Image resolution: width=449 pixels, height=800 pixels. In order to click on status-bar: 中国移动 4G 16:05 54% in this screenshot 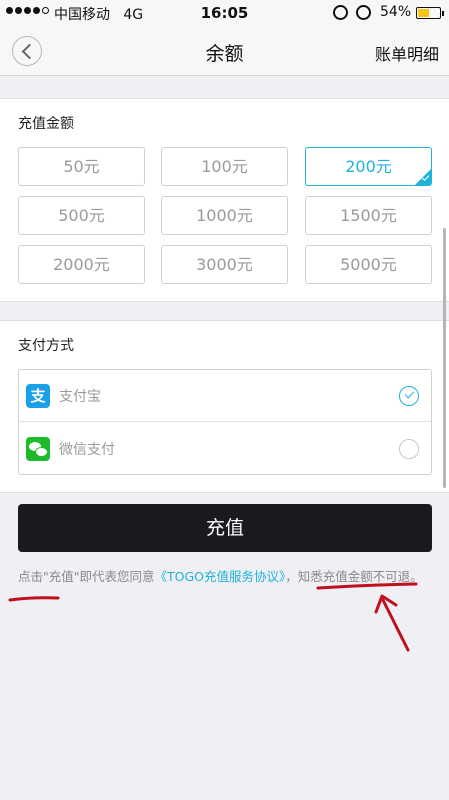, I will do `click(224, 13)`.